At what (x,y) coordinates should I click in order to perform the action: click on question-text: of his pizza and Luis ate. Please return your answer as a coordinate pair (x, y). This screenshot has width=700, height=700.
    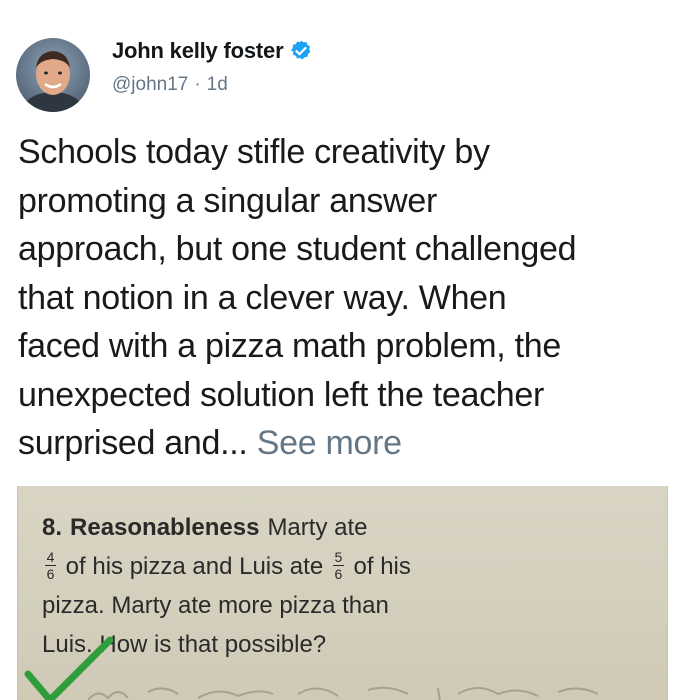
    Looking at the image, I should click on (194, 566).